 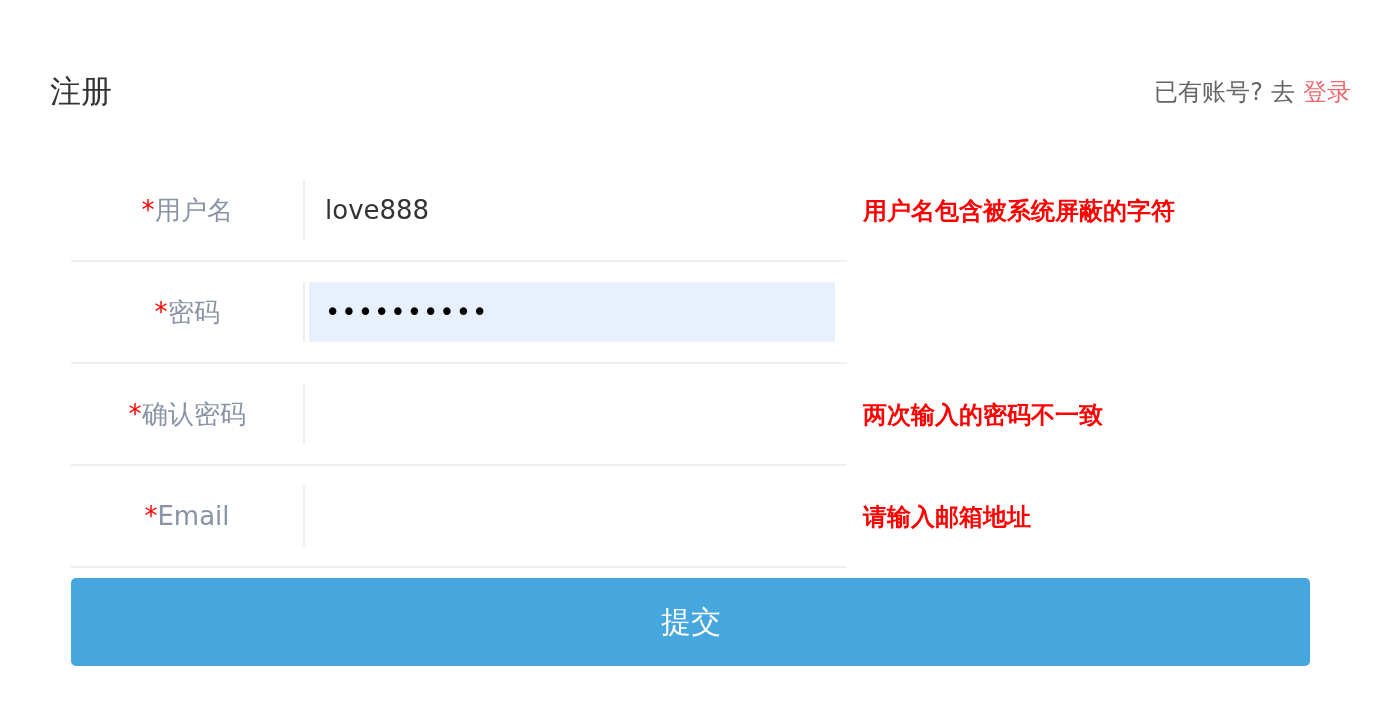 I want to click on input-field: ••••••••••, so click(x=572, y=312).